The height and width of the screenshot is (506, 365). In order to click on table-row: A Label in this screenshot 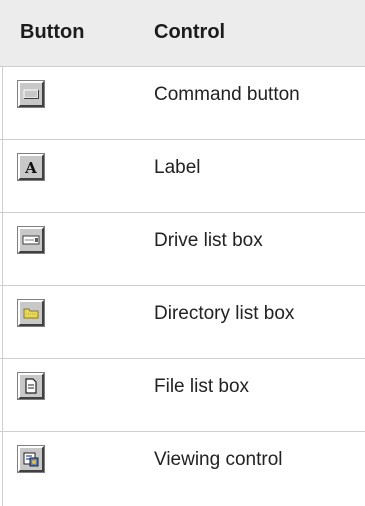, I will do `click(182, 176)`.